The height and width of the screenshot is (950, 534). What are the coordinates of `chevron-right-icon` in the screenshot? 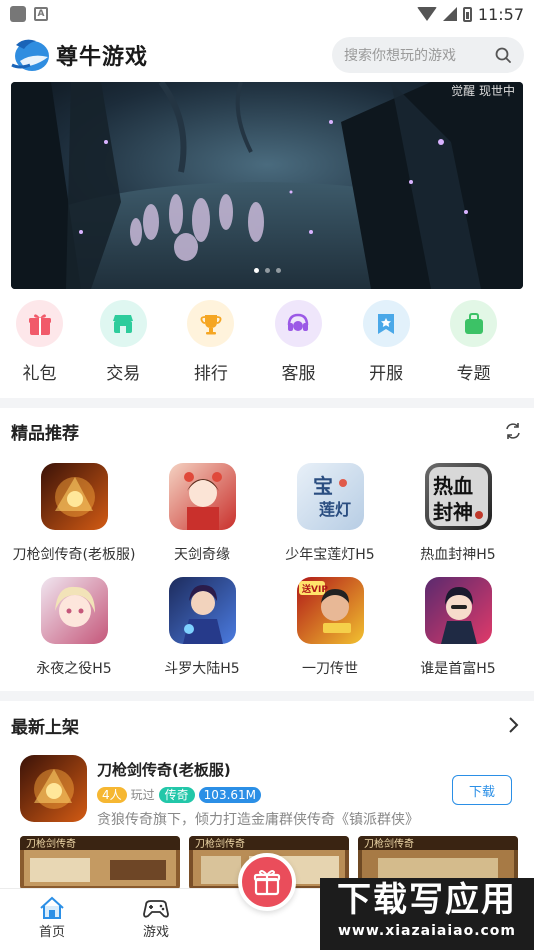 It's located at (513, 725).